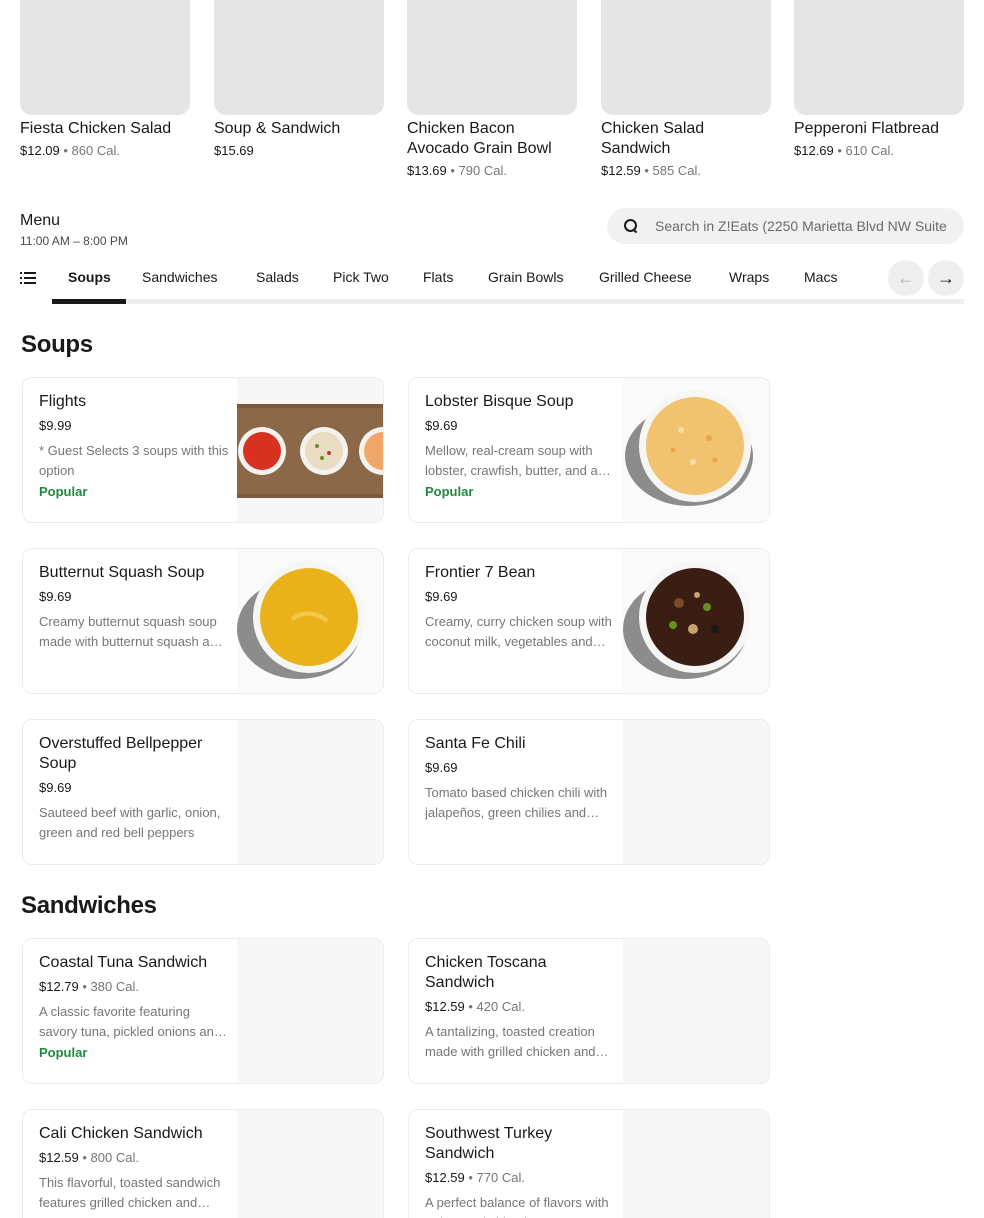  Describe the element at coordinates (122, 572) in the screenshot. I see `item-name: Butternut Squash Soup` at that location.